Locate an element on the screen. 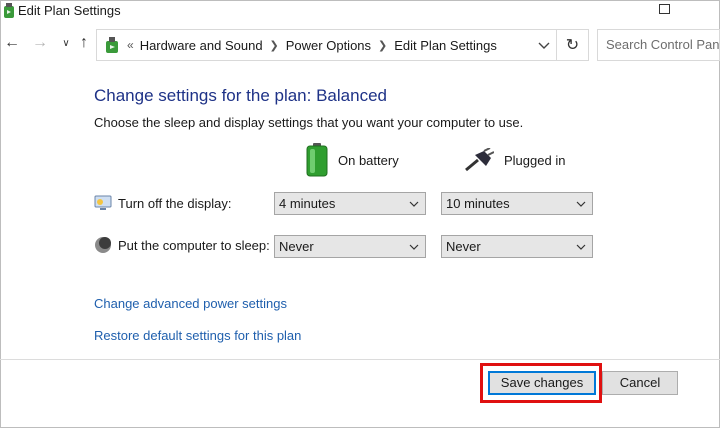  sleep-setting-label: Put the computer to sleep: is located at coordinates (182, 245).